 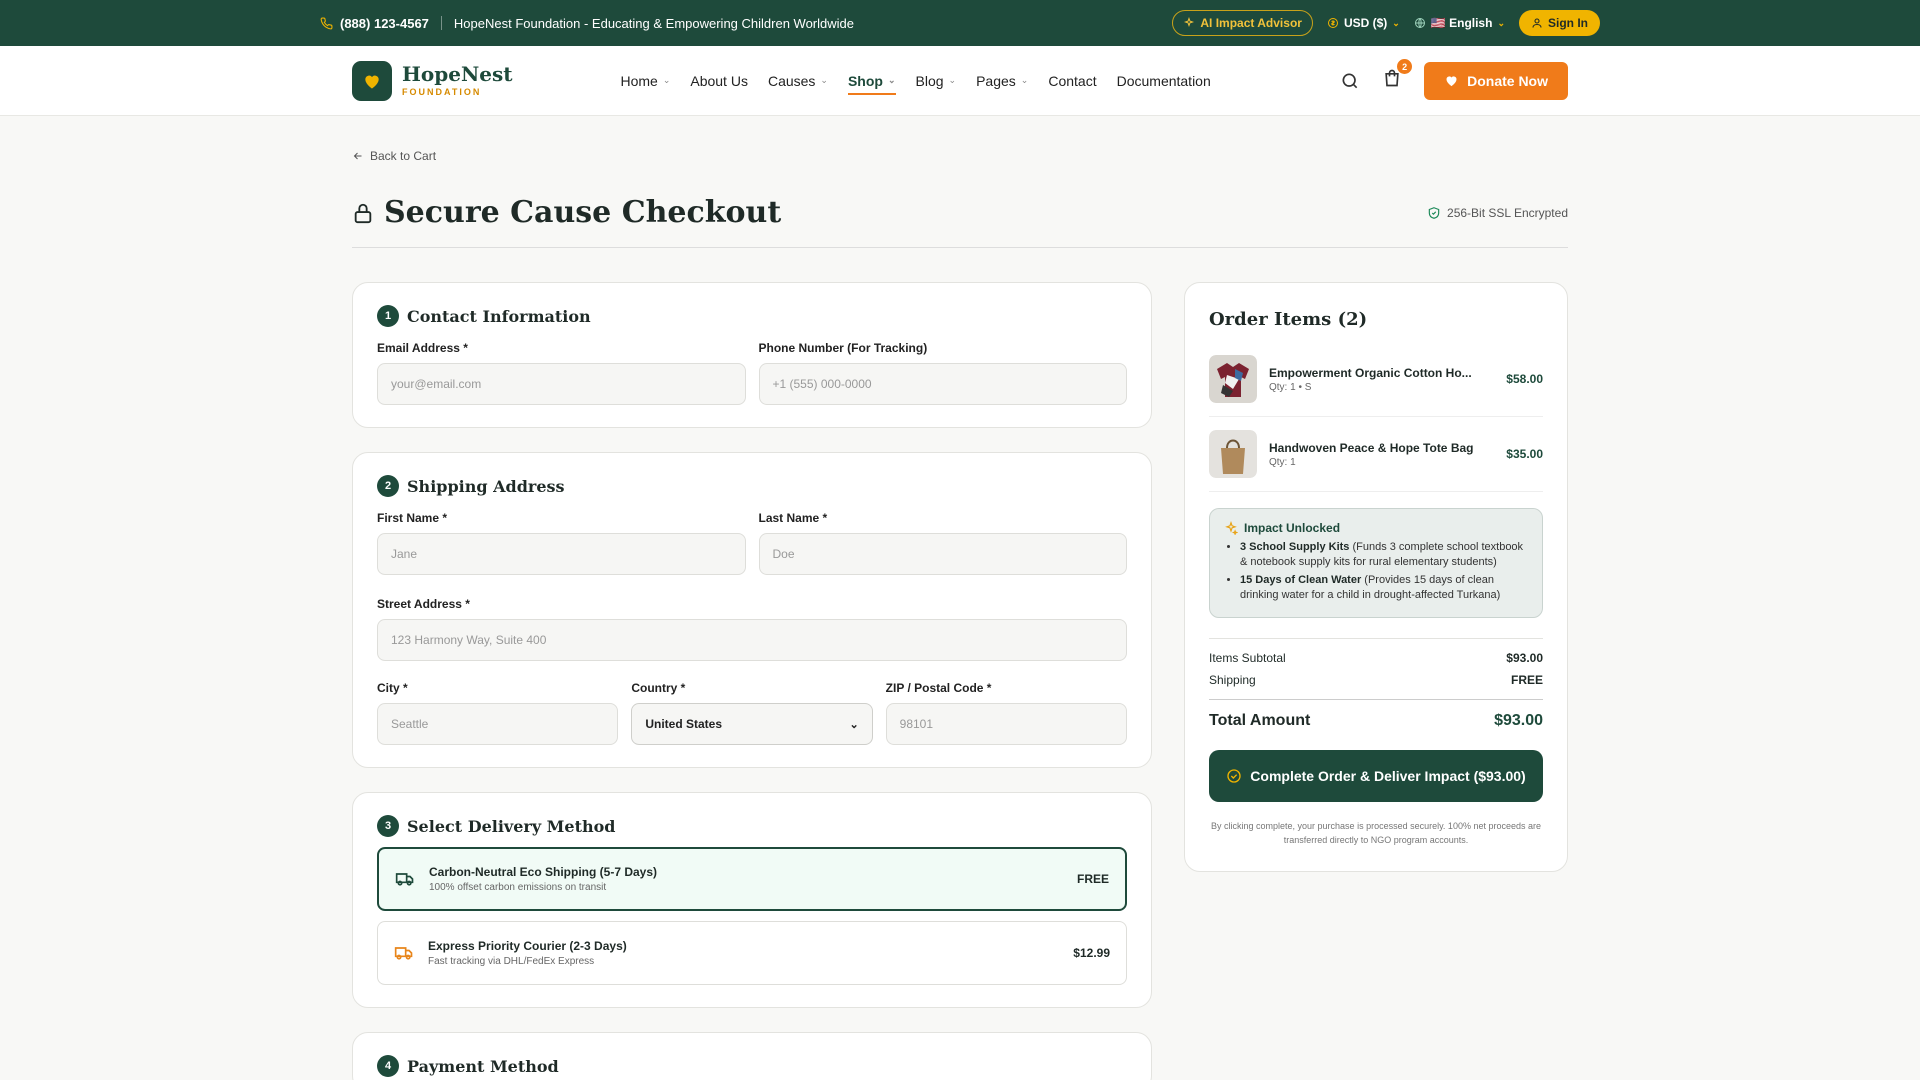 I want to click on section-title-text: Select Delivery Method, so click(x=511, y=826).